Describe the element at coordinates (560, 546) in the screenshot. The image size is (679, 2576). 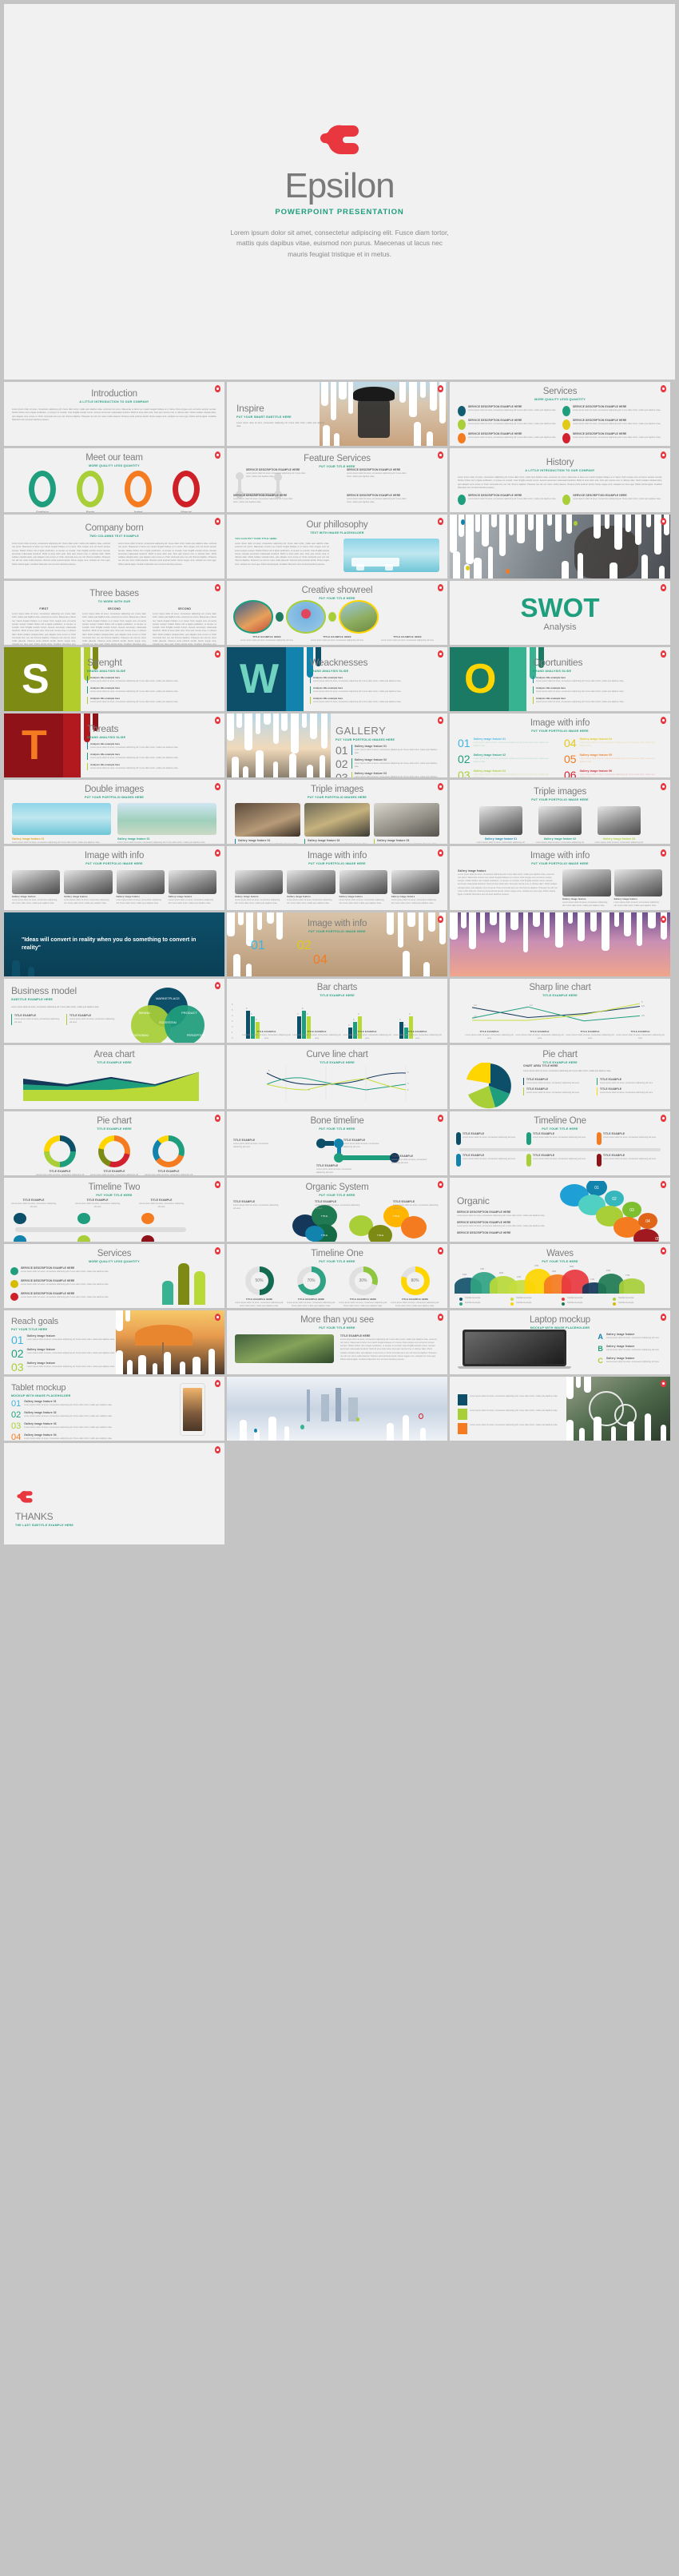
I see `slide-image-full-woman` at that location.